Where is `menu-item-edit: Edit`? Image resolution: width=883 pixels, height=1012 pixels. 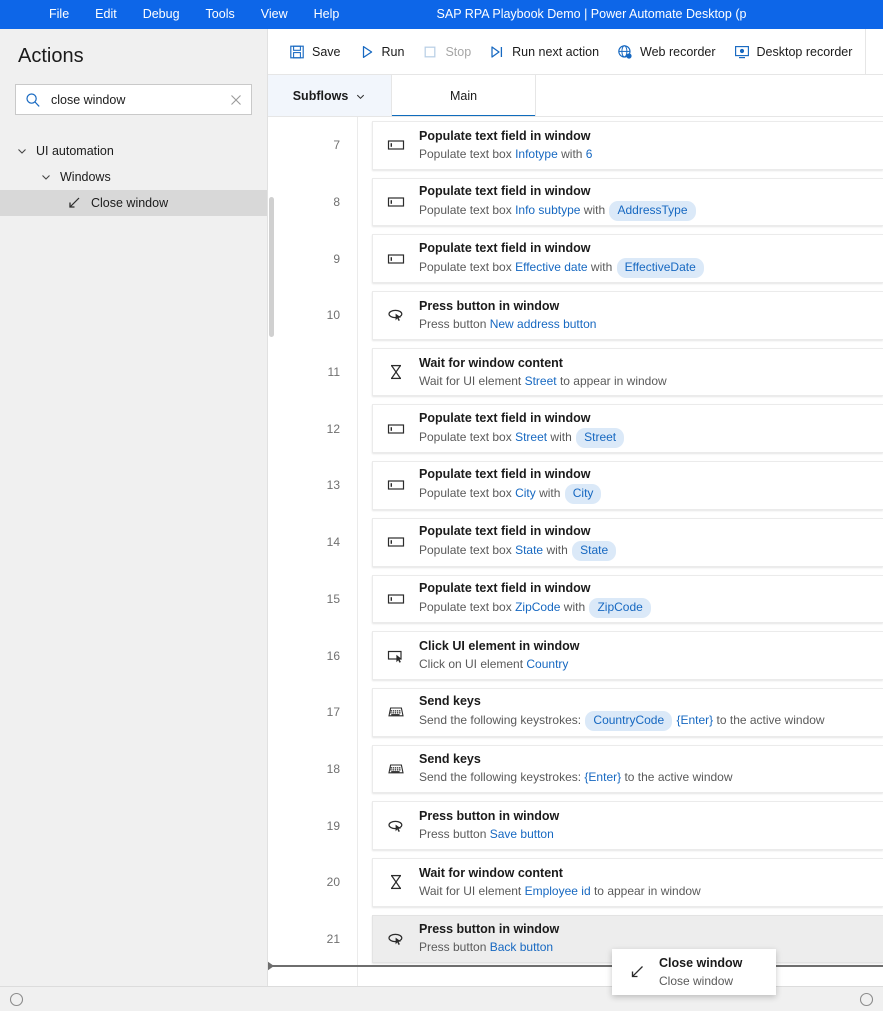 menu-item-edit: Edit is located at coordinates (106, 14).